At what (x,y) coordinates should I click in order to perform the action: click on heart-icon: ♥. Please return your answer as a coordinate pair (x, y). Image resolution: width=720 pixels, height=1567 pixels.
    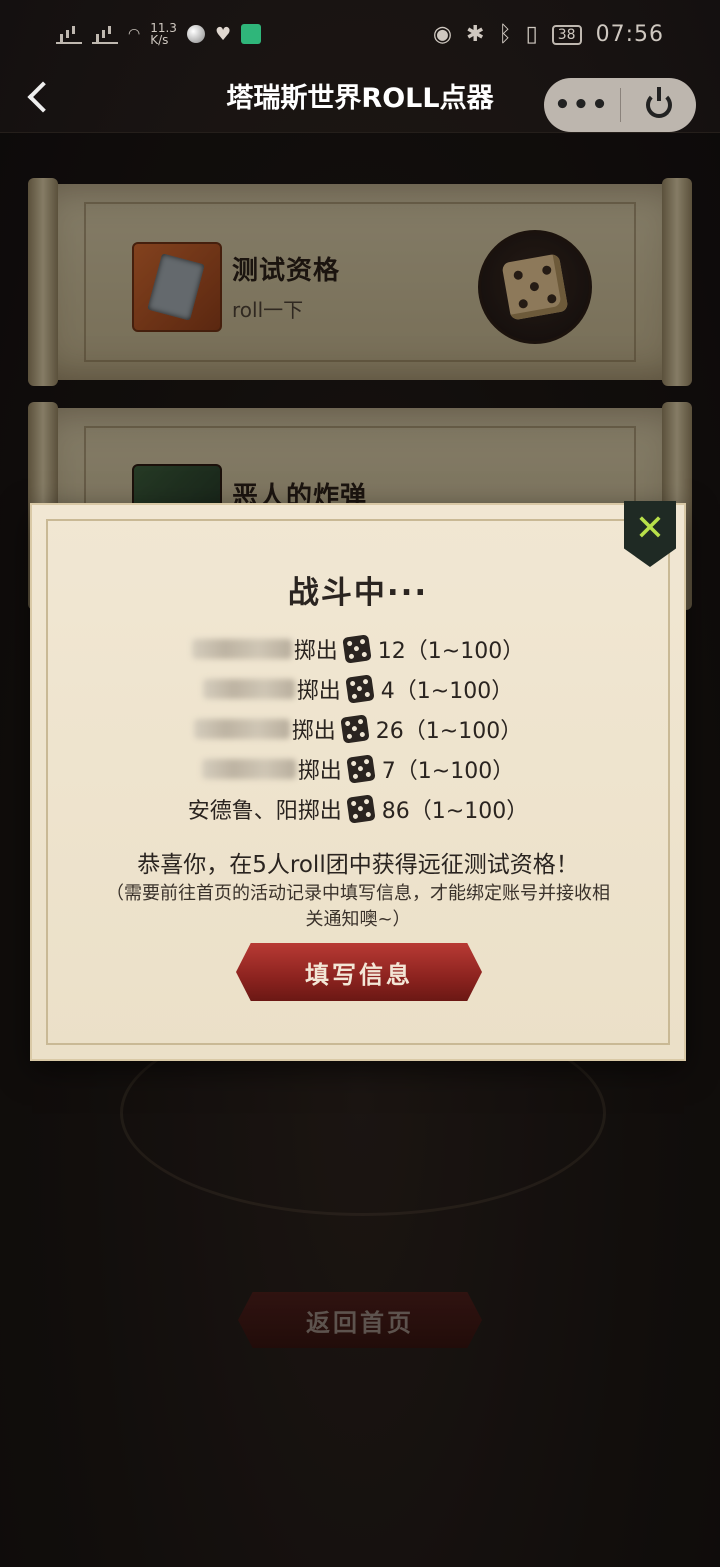
    Looking at the image, I should click on (223, 34).